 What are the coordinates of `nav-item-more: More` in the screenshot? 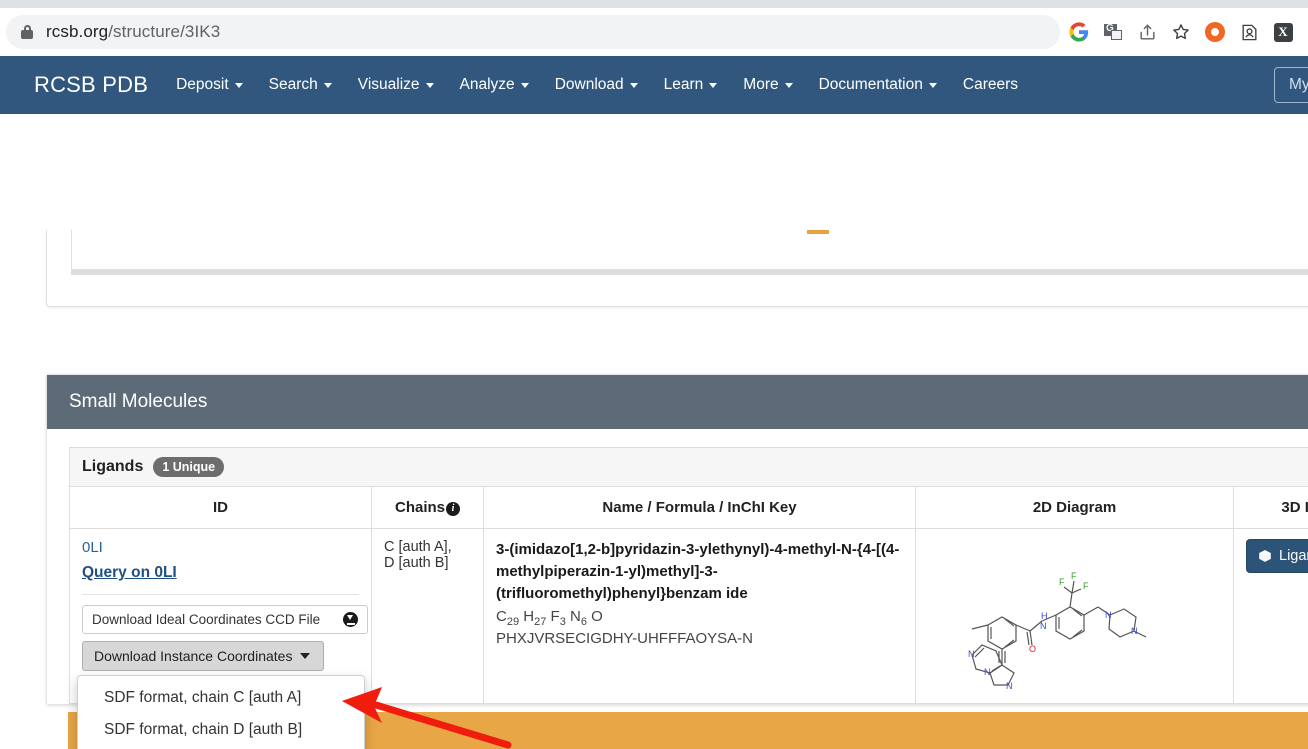 It's located at (768, 85).